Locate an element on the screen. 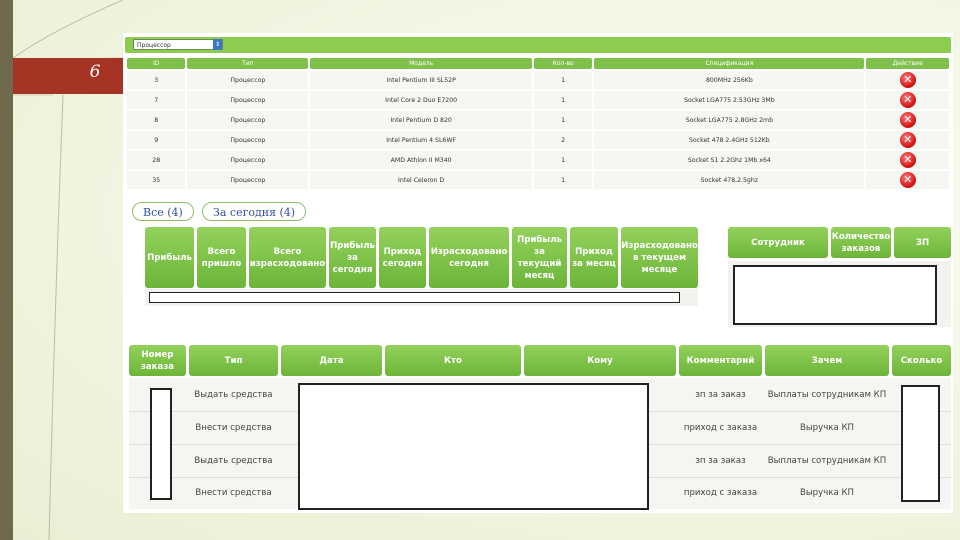  ops-col-comment: Комментарий is located at coordinates (720, 360).